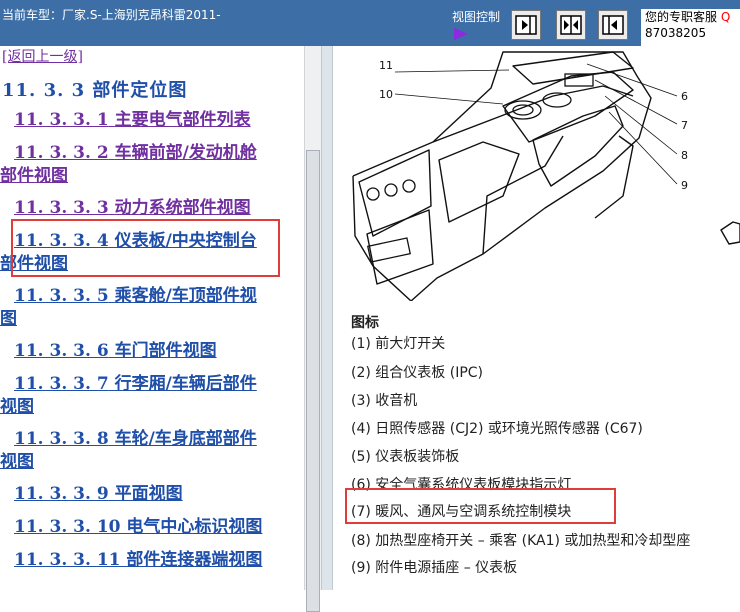 The height and width of the screenshot is (612, 740). What do you see at coordinates (730, 233) in the screenshot?
I see `far-right-bracket` at bounding box center [730, 233].